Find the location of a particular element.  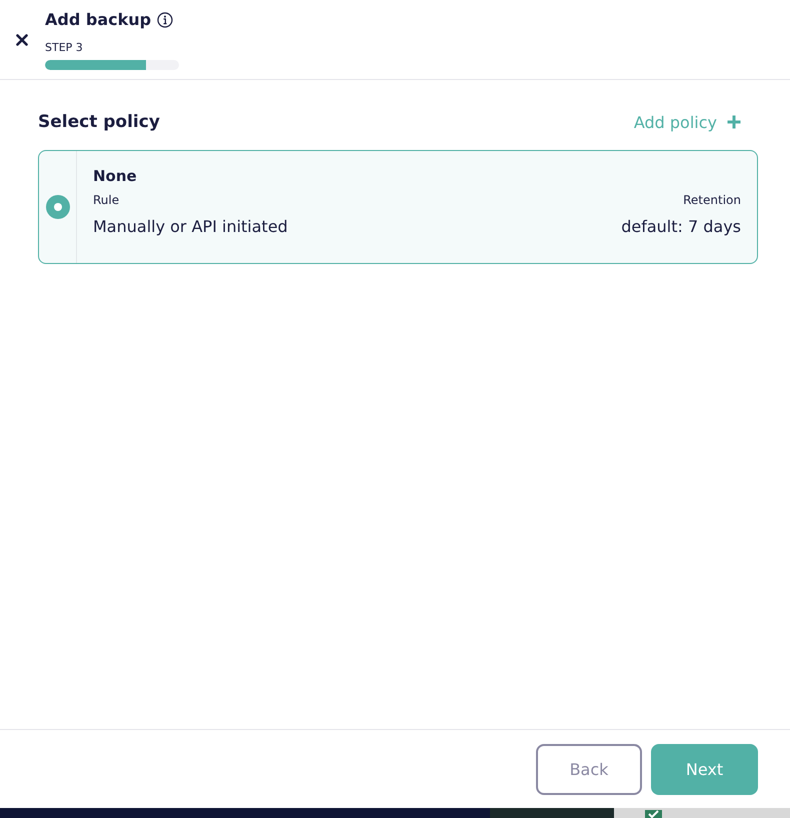

retention-label: Retention is located at coordinates (712, 200).